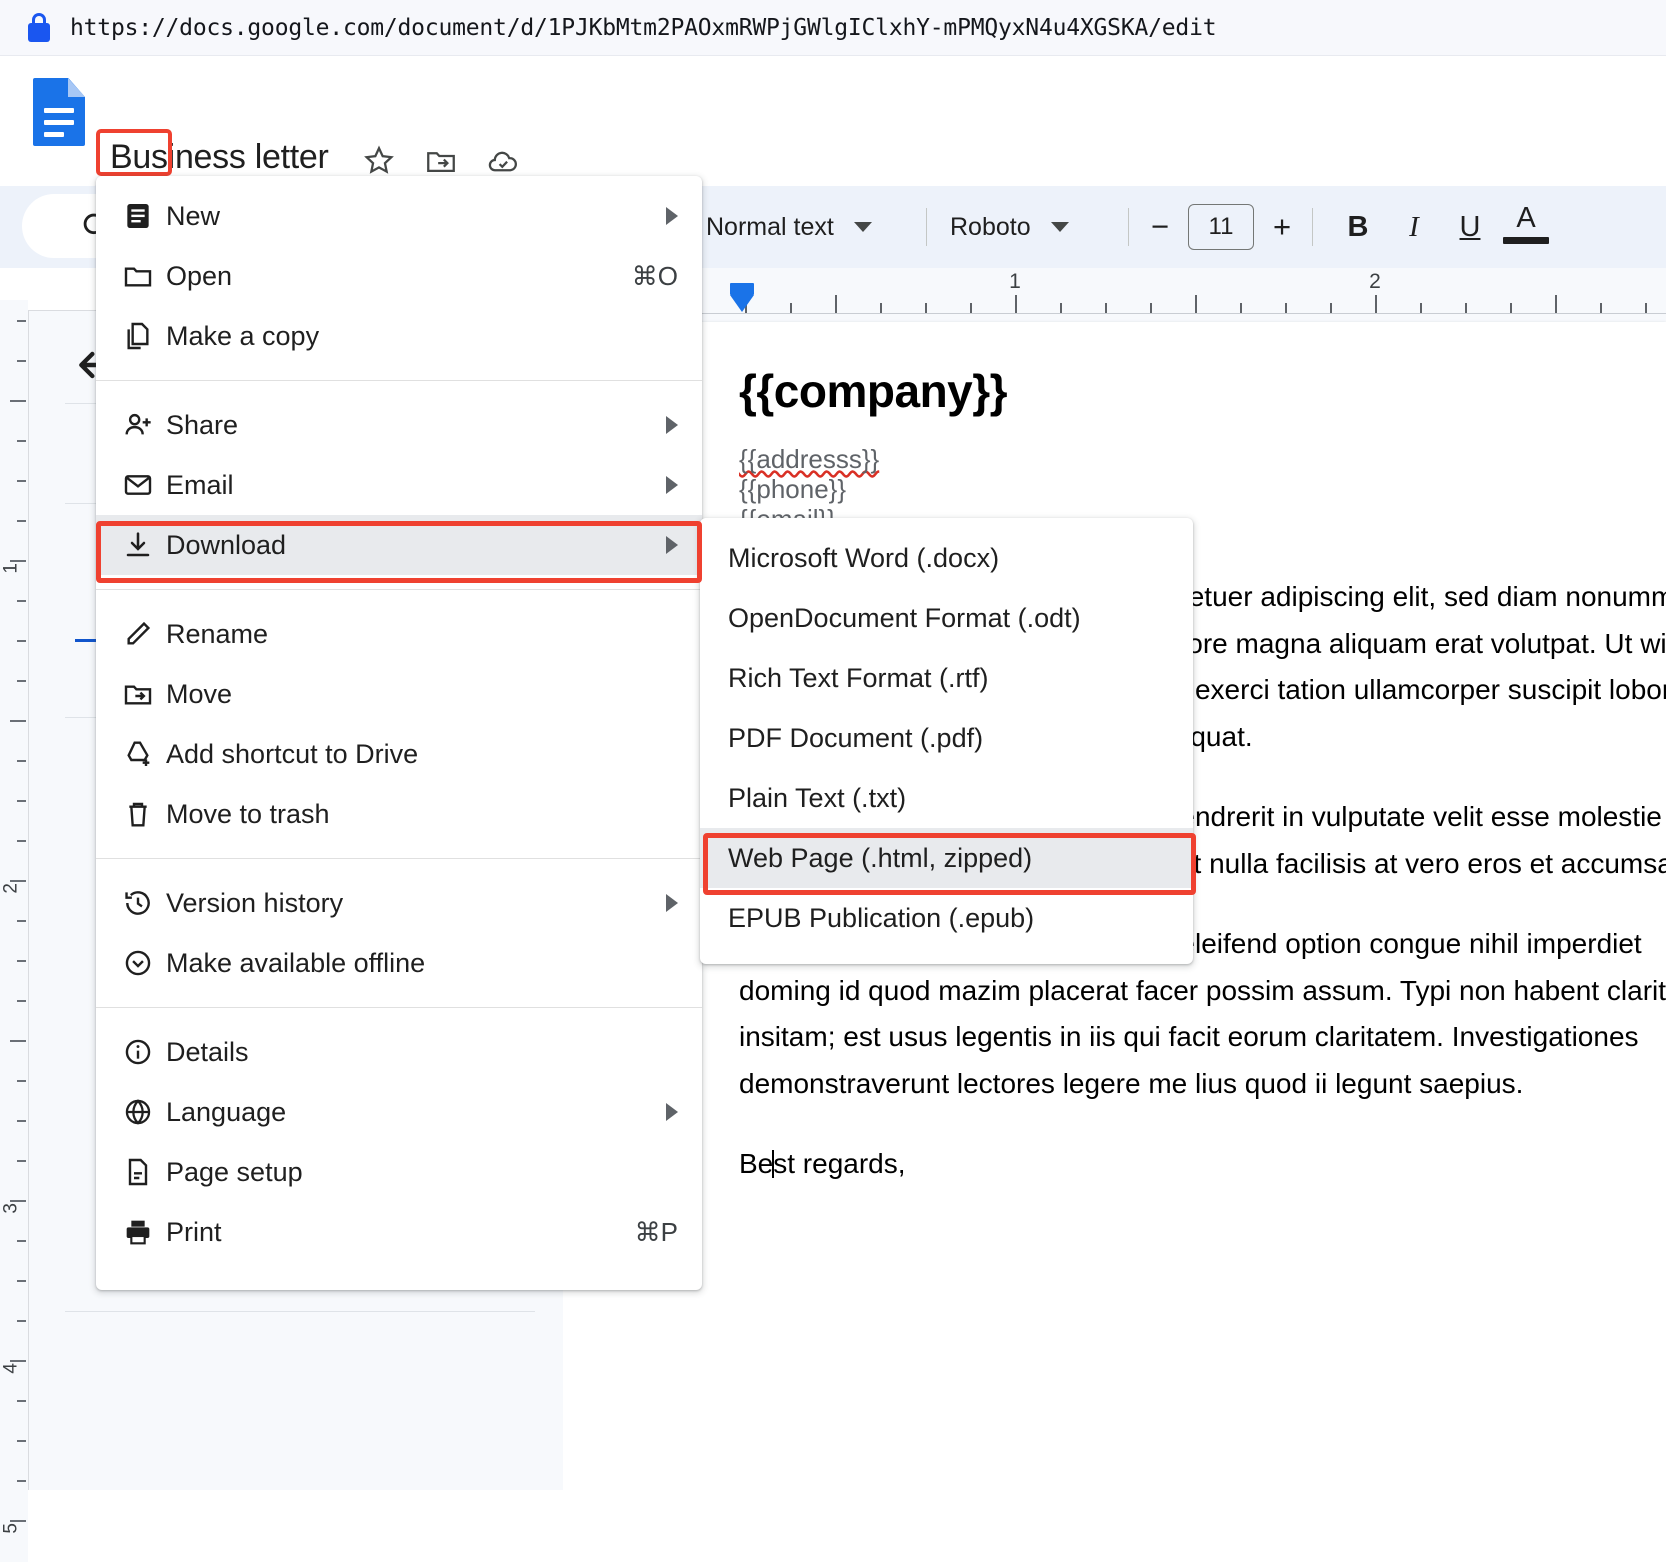 The height and width of the screenshot is (1562, 1666). What do you see at coordinates (144, 814) in the screenshot?
I see `trash-icon` at bounding box center [144, 814].